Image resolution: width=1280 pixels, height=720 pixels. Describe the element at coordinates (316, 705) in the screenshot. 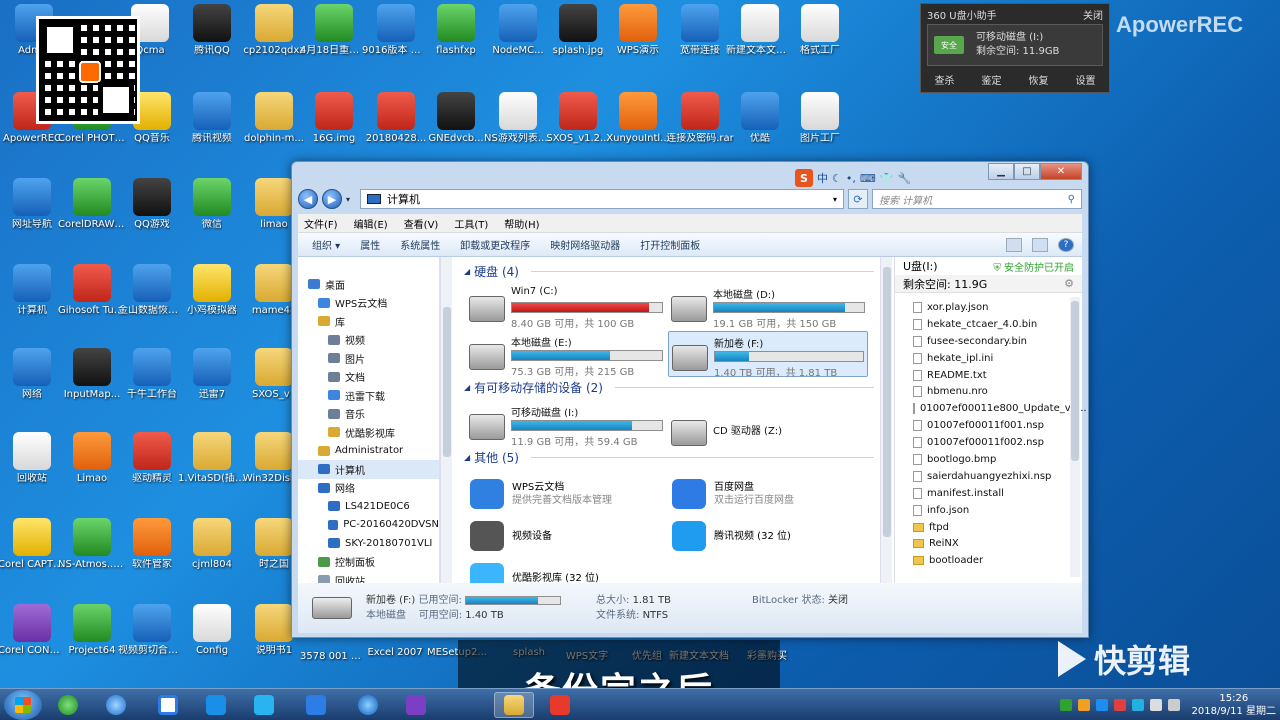

I see `taskbar-kuaijianji` at that location.